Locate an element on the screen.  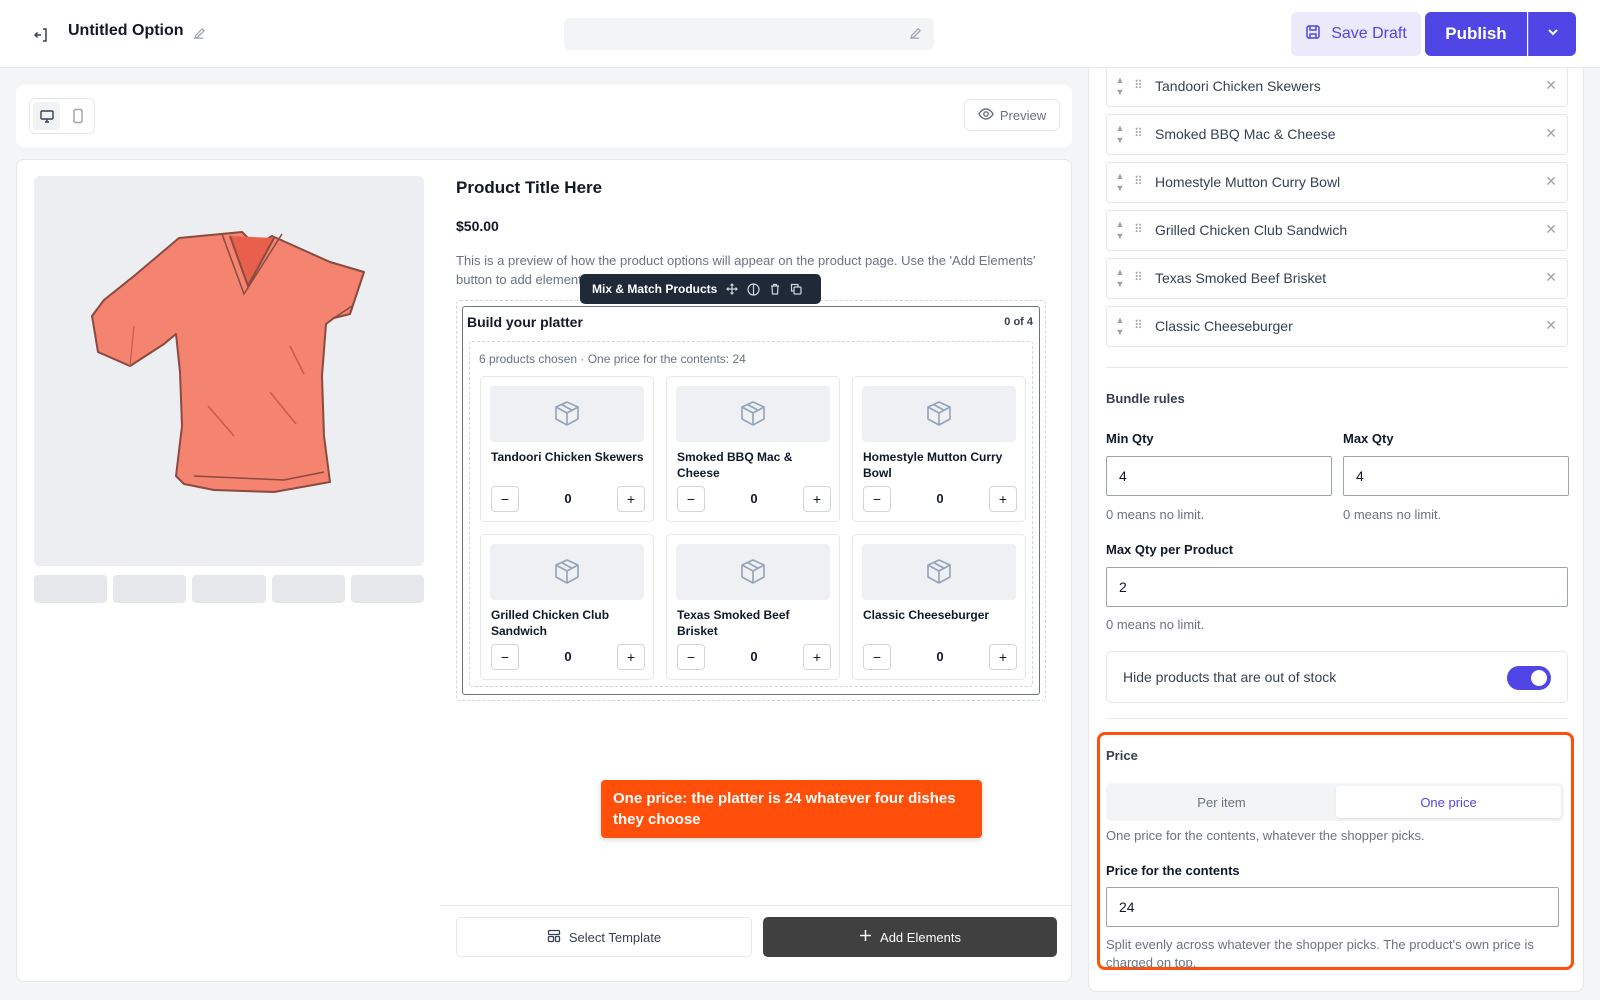
trash-icon is located at coordinates (775, 289).